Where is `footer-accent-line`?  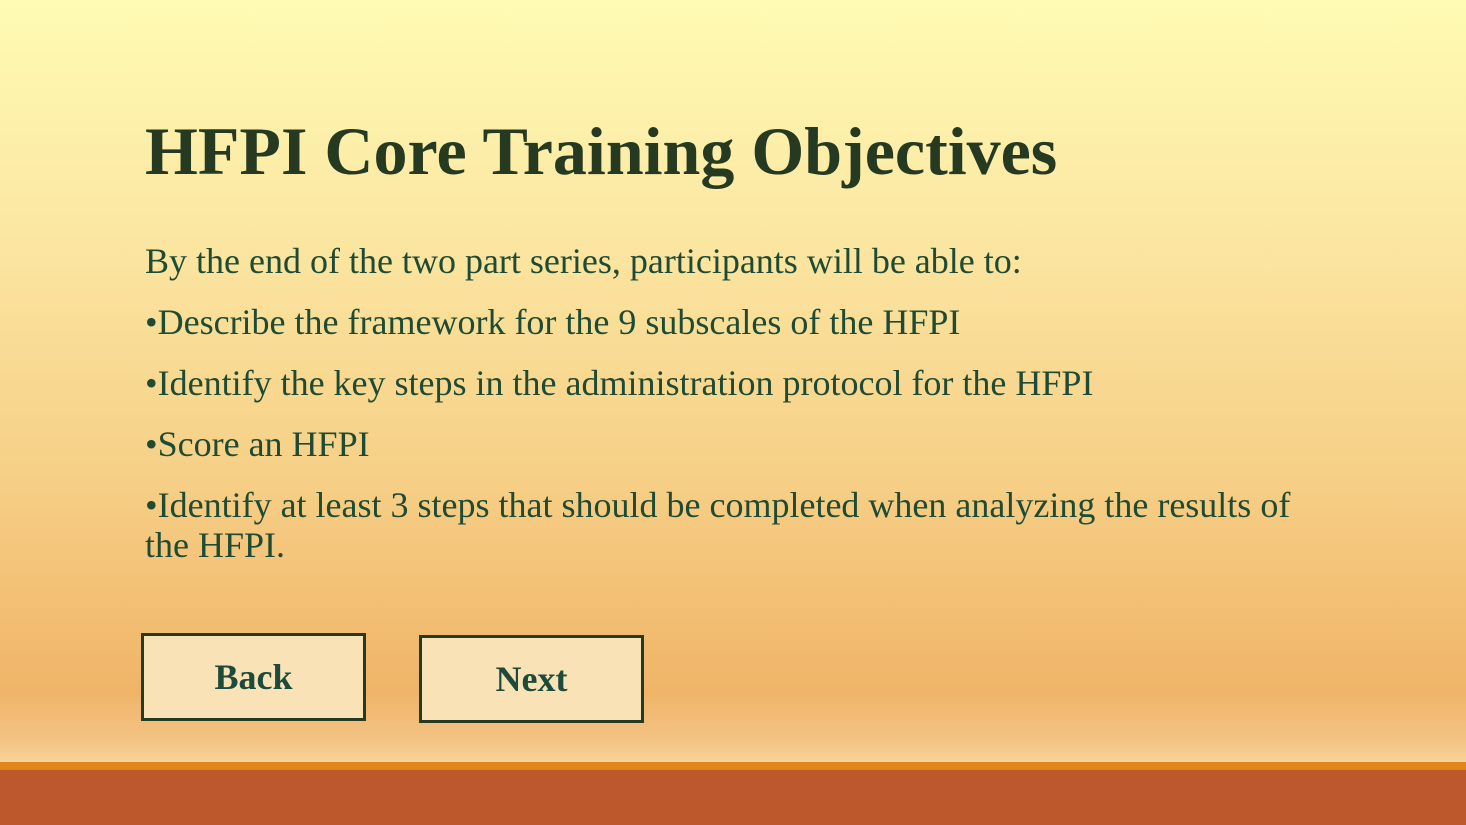
footer-accent-line is located at coordinates (733, 766).